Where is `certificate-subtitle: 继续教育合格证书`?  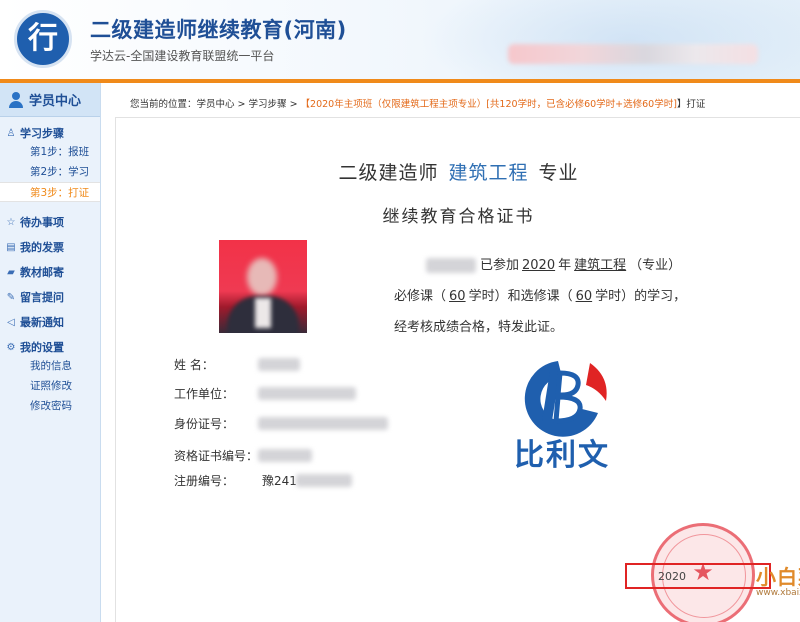
certificate-subtitle: 继续教育合格证书 is located at coordinates (458, 217).